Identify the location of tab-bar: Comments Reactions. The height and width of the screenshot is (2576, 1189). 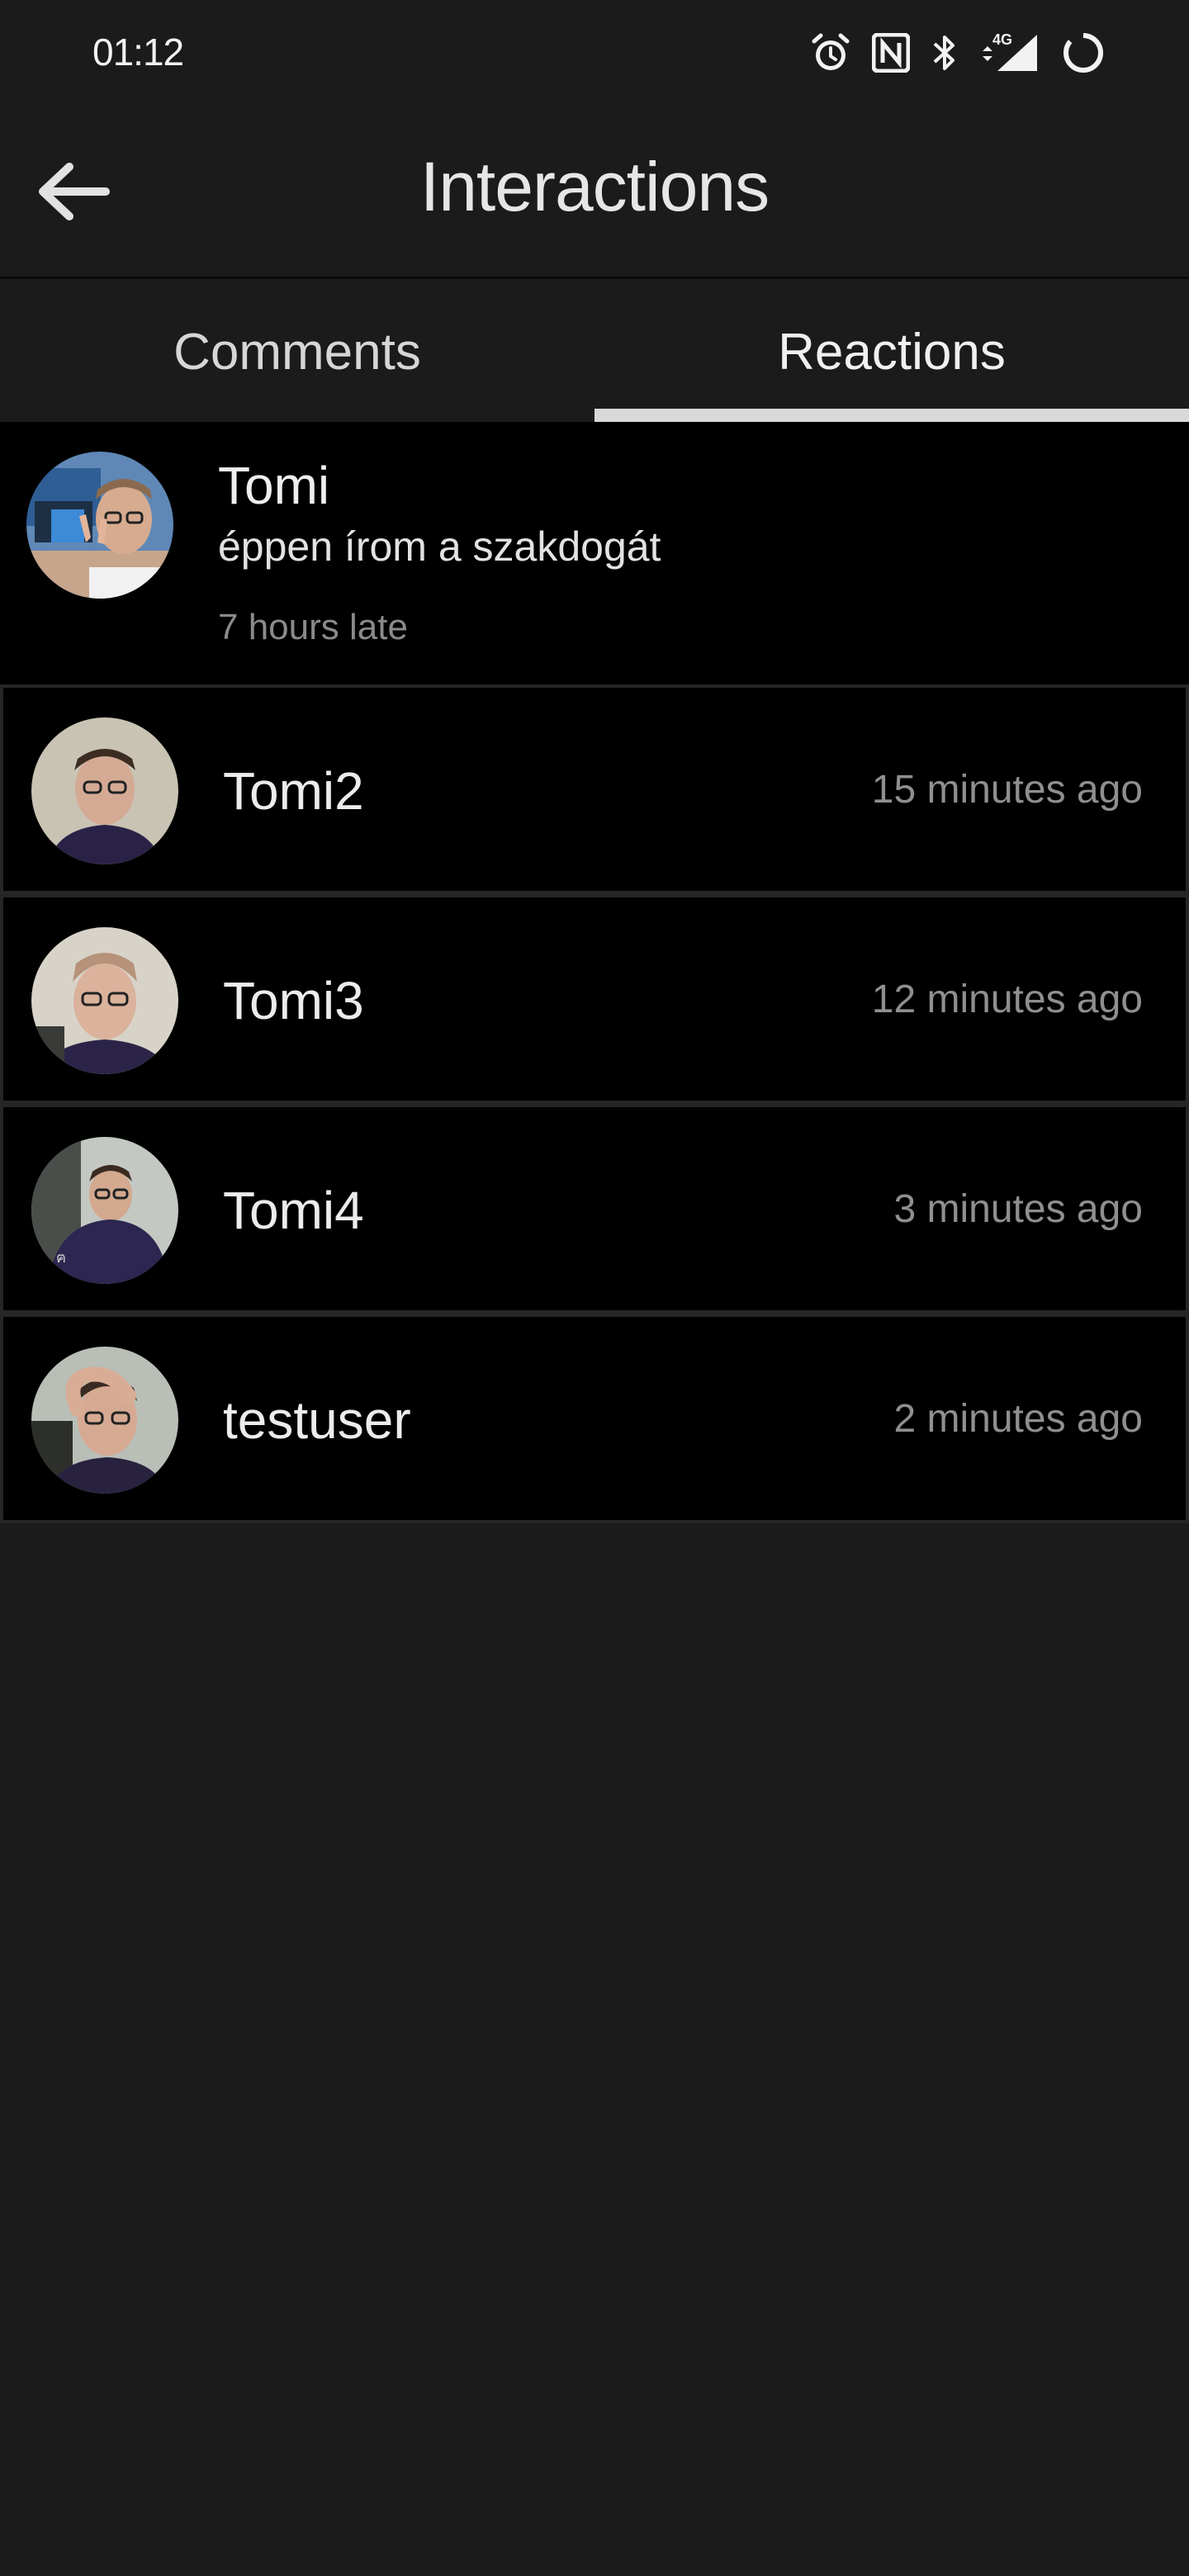
(594, 352).